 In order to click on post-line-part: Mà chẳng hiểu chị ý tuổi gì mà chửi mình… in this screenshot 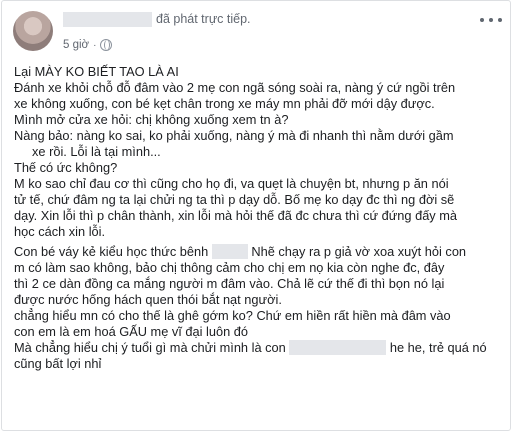, I will do `click(150, 347)`.